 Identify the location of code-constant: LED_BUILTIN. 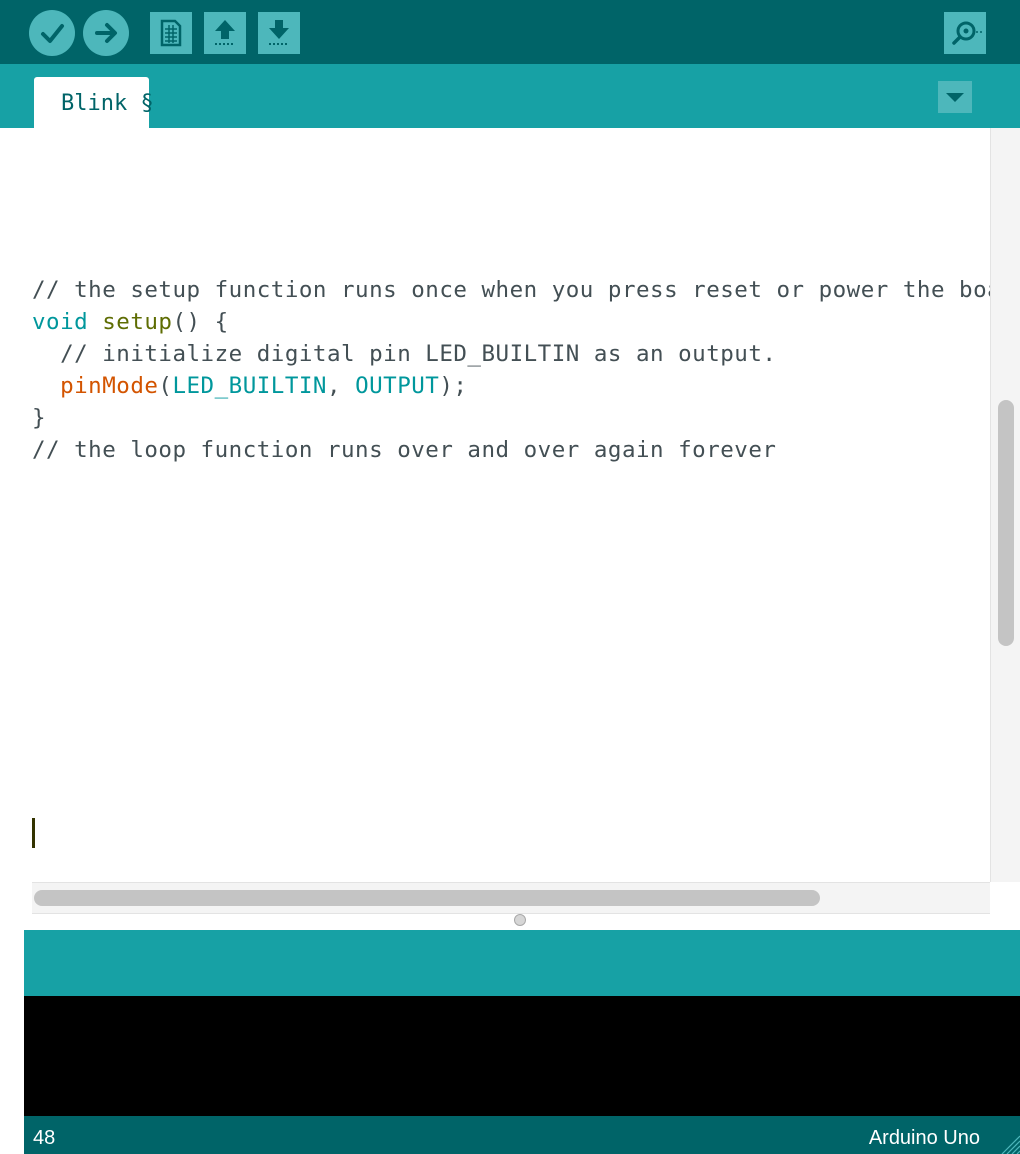
(249, 386).